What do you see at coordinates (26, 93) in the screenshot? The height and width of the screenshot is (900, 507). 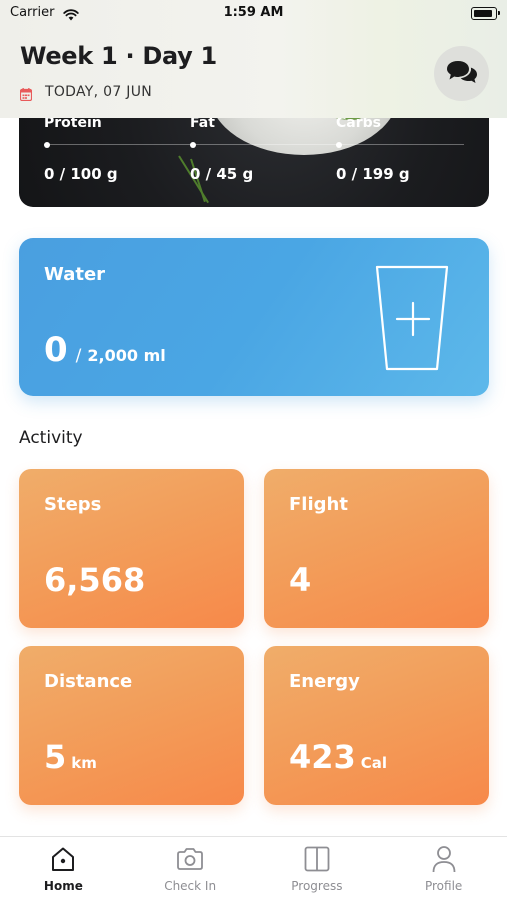 I see `calendar-icon` at bounding box center [26, 93].